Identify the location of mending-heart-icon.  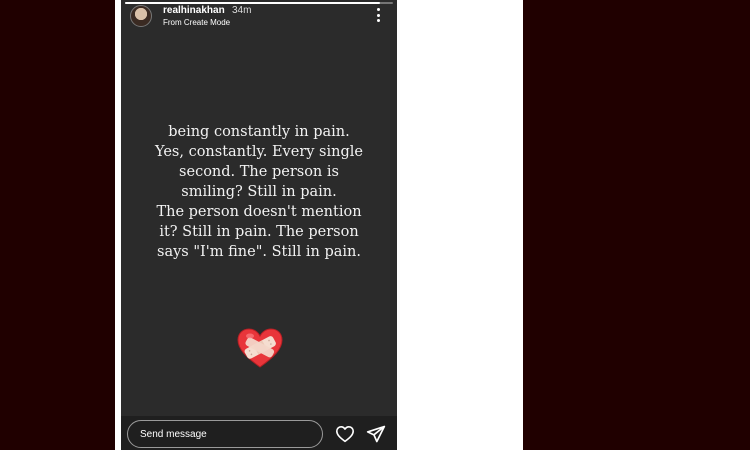
(260, 348).